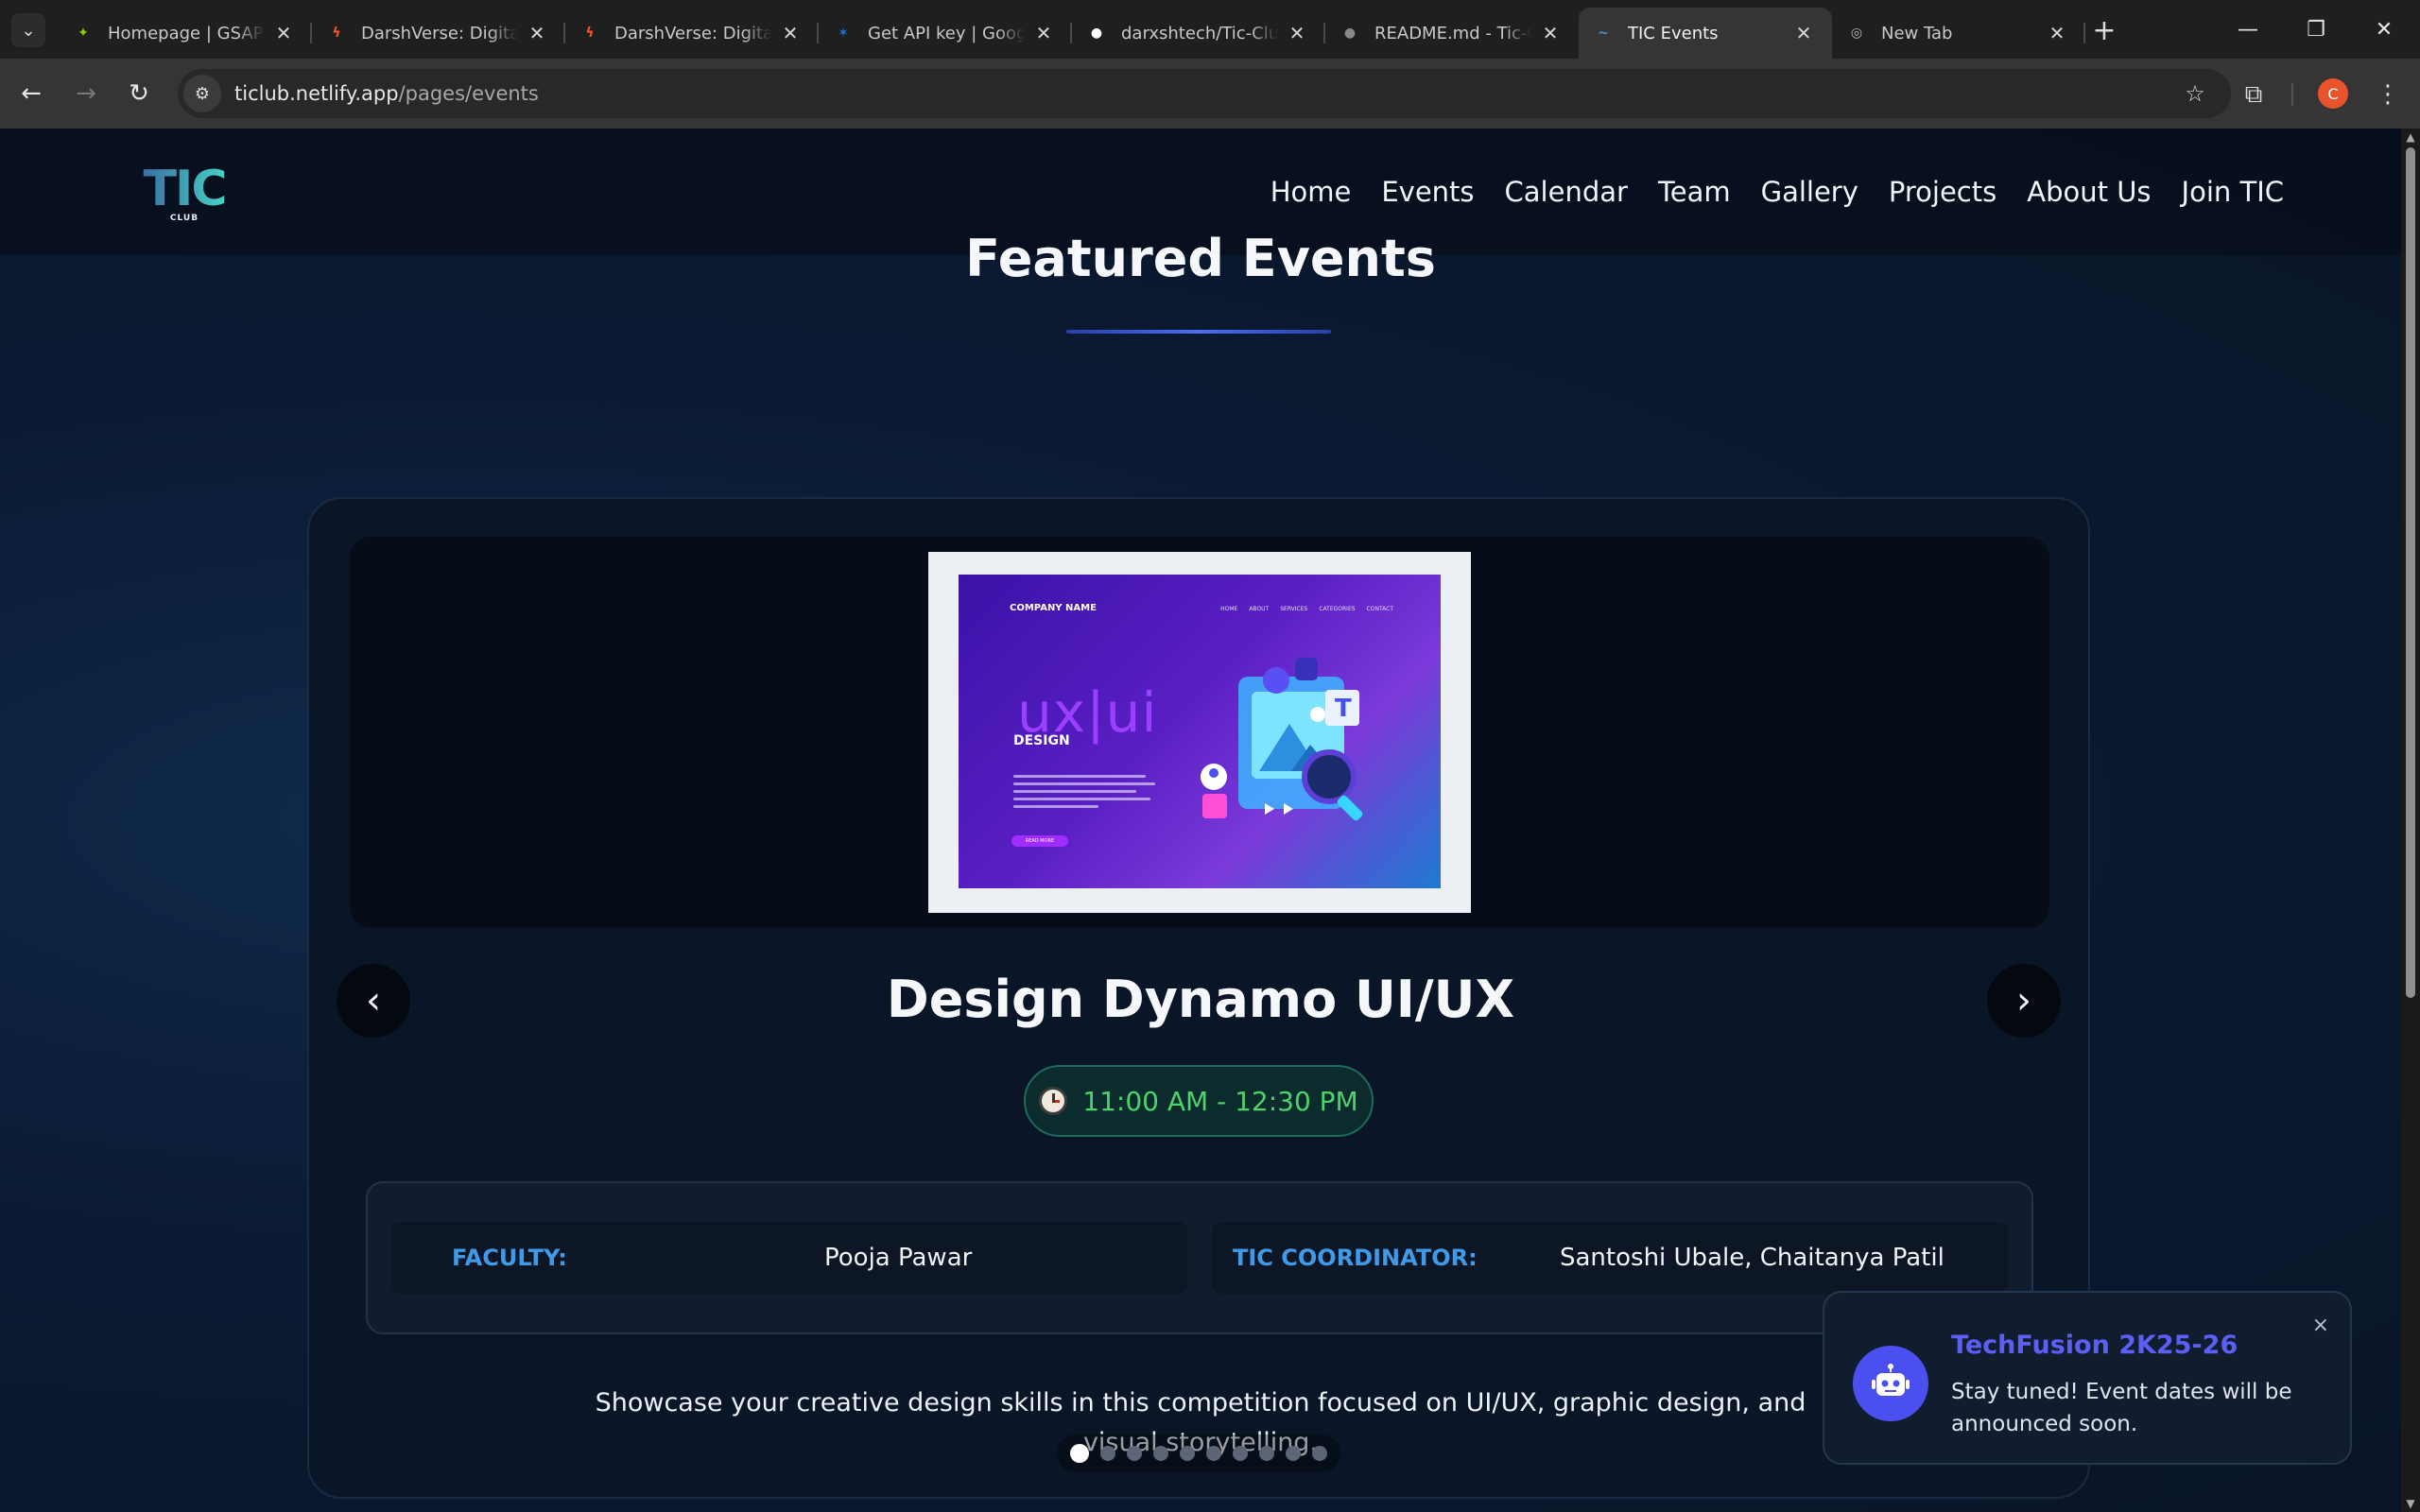 The width and height of the screenshot is (2420, 1512). What do you see at coordinates (1041, 740) in the screenshot?
I see `poster-subline: DESIGN` at bounding box center [1041, 740].